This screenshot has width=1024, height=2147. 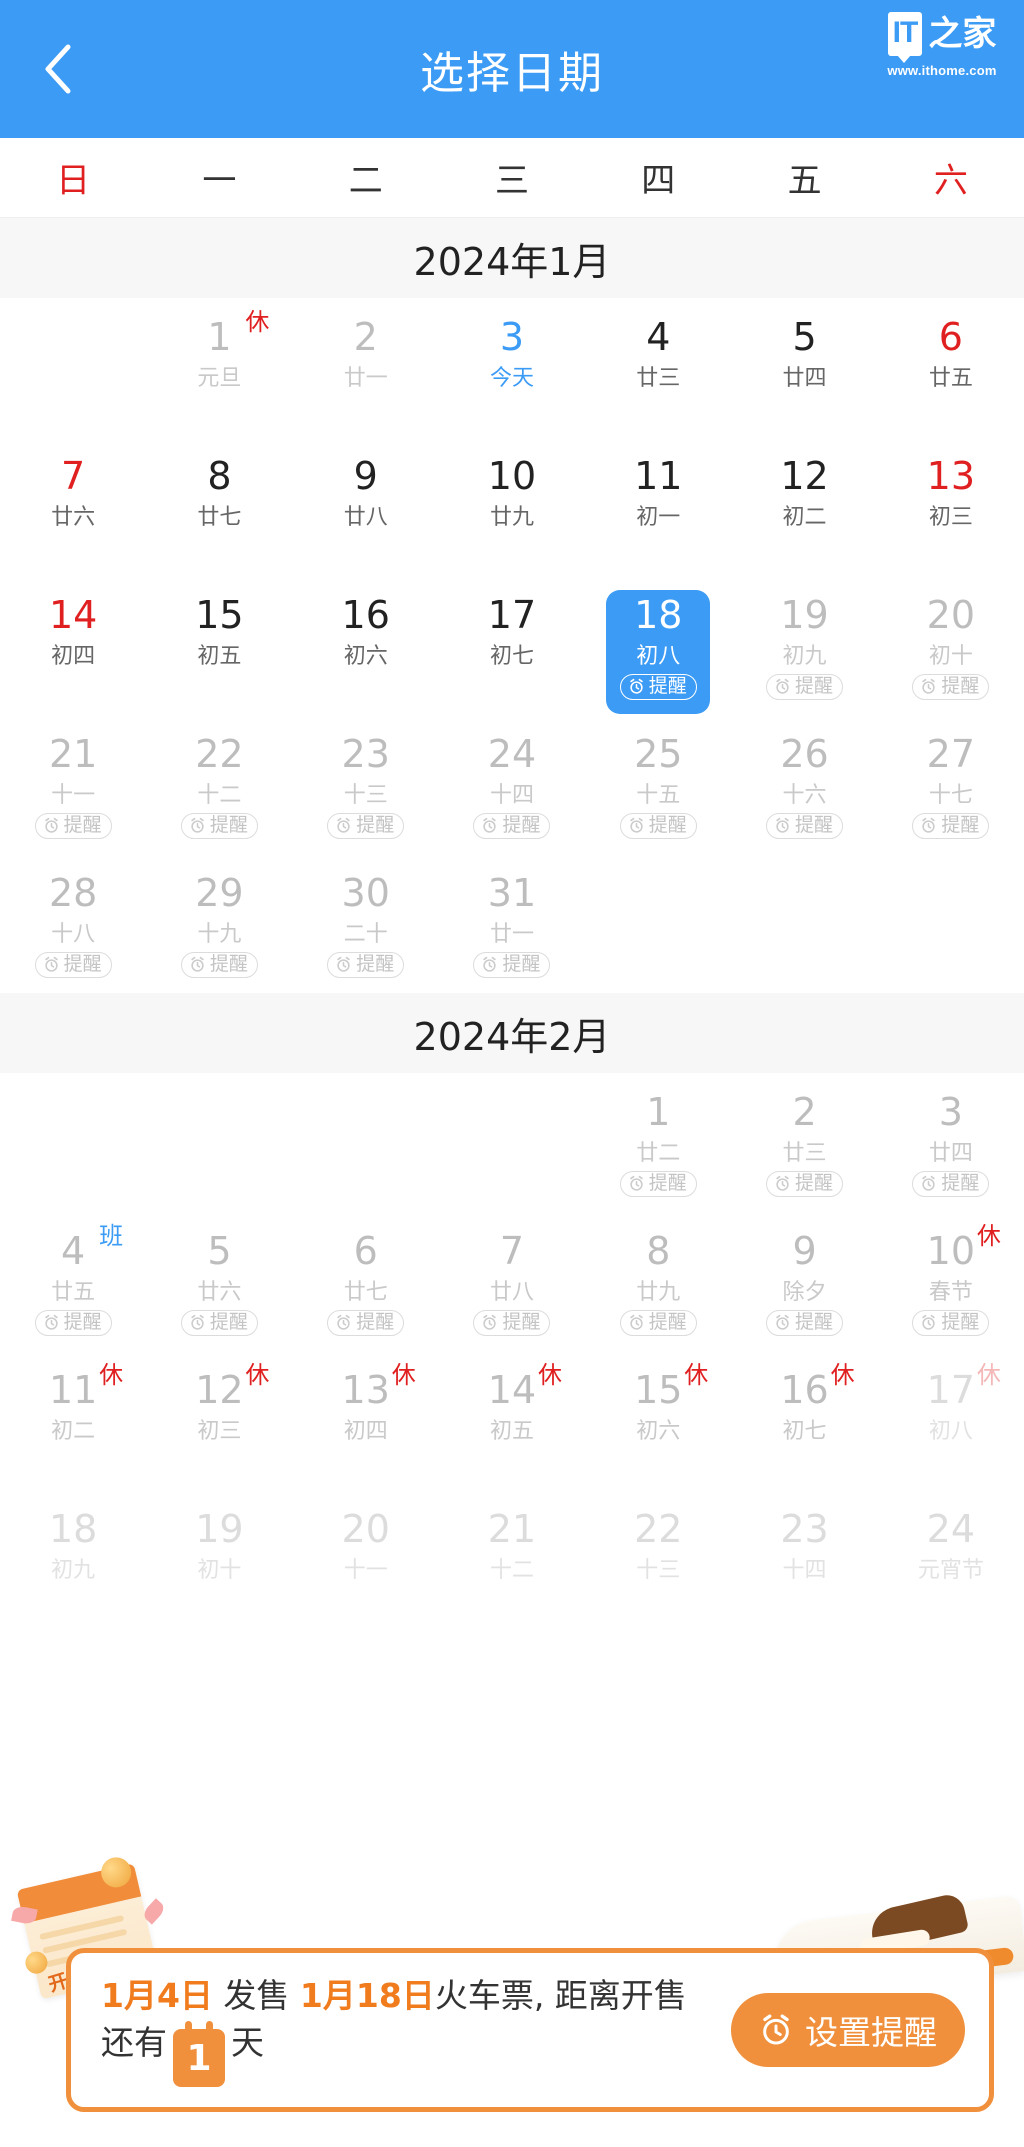 I want to click on day-cell-31: 31 廿一 提醒, so click(x=512, y=923).